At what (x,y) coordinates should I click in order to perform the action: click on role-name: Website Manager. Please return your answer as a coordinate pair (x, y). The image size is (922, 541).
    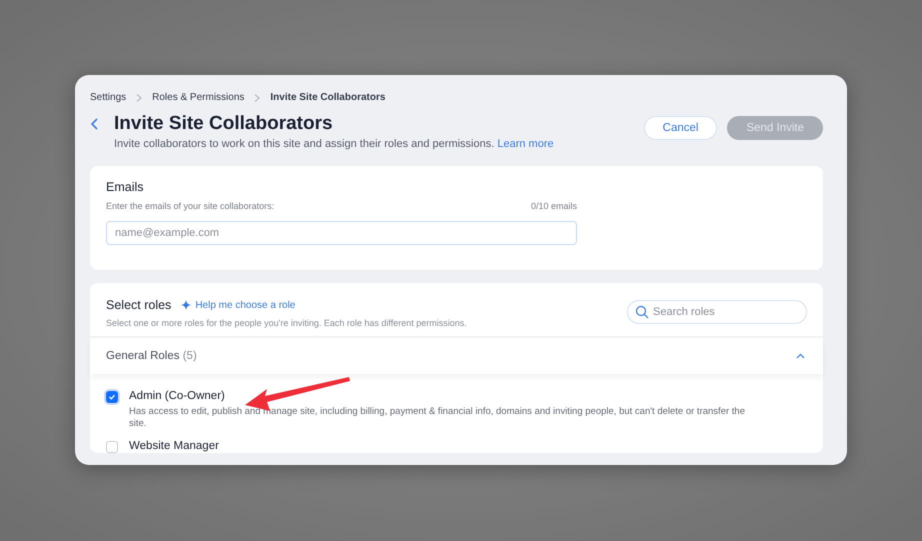
    Looking at the image, I should click on (174, 446).